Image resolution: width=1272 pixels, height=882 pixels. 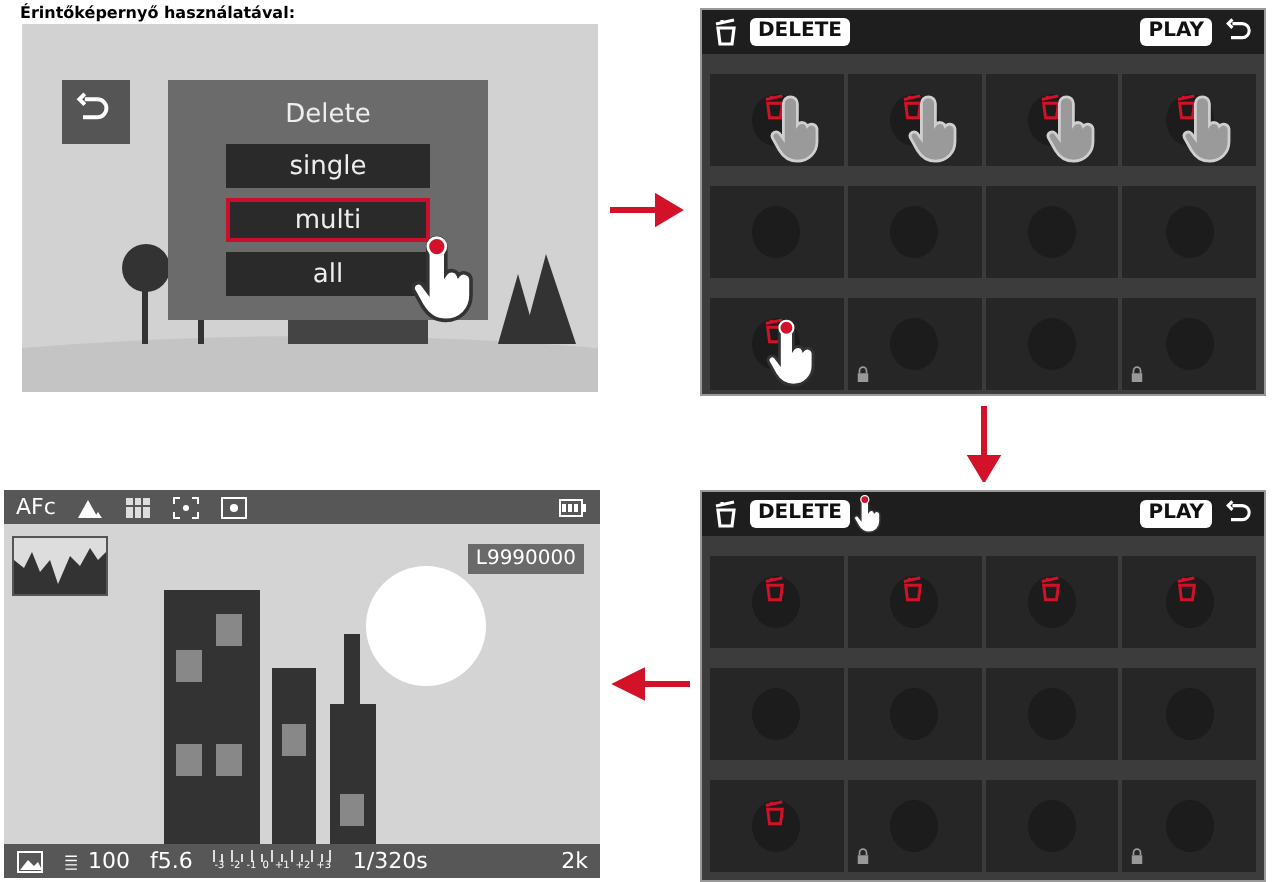 I want to click on scale-ticks-icon, so click(x=272, y=856).